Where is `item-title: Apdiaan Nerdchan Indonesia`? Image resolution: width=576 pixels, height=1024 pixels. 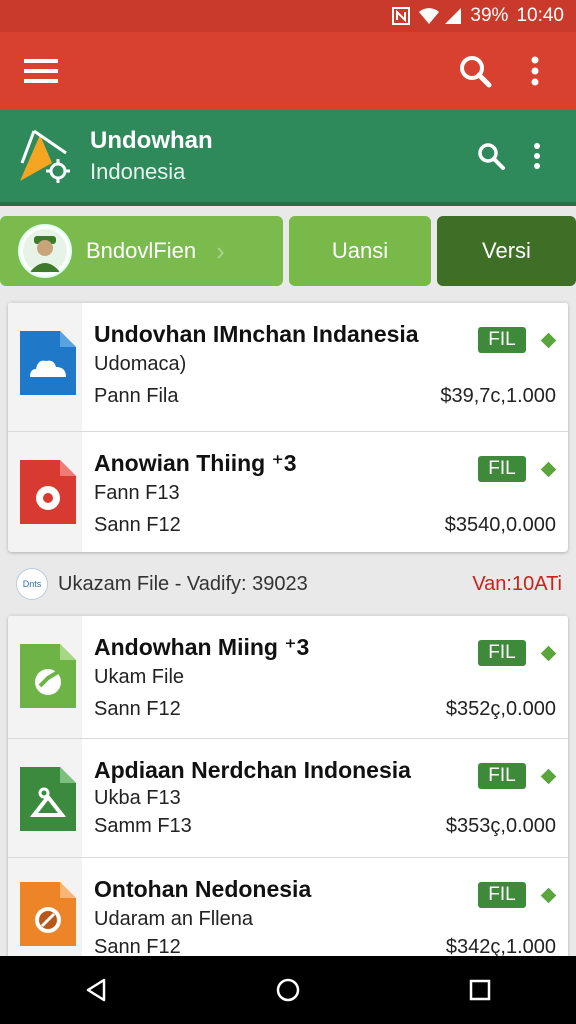
item-title: Apdiaan Nerdchan Indonesia is located at coordinates (252, 770).